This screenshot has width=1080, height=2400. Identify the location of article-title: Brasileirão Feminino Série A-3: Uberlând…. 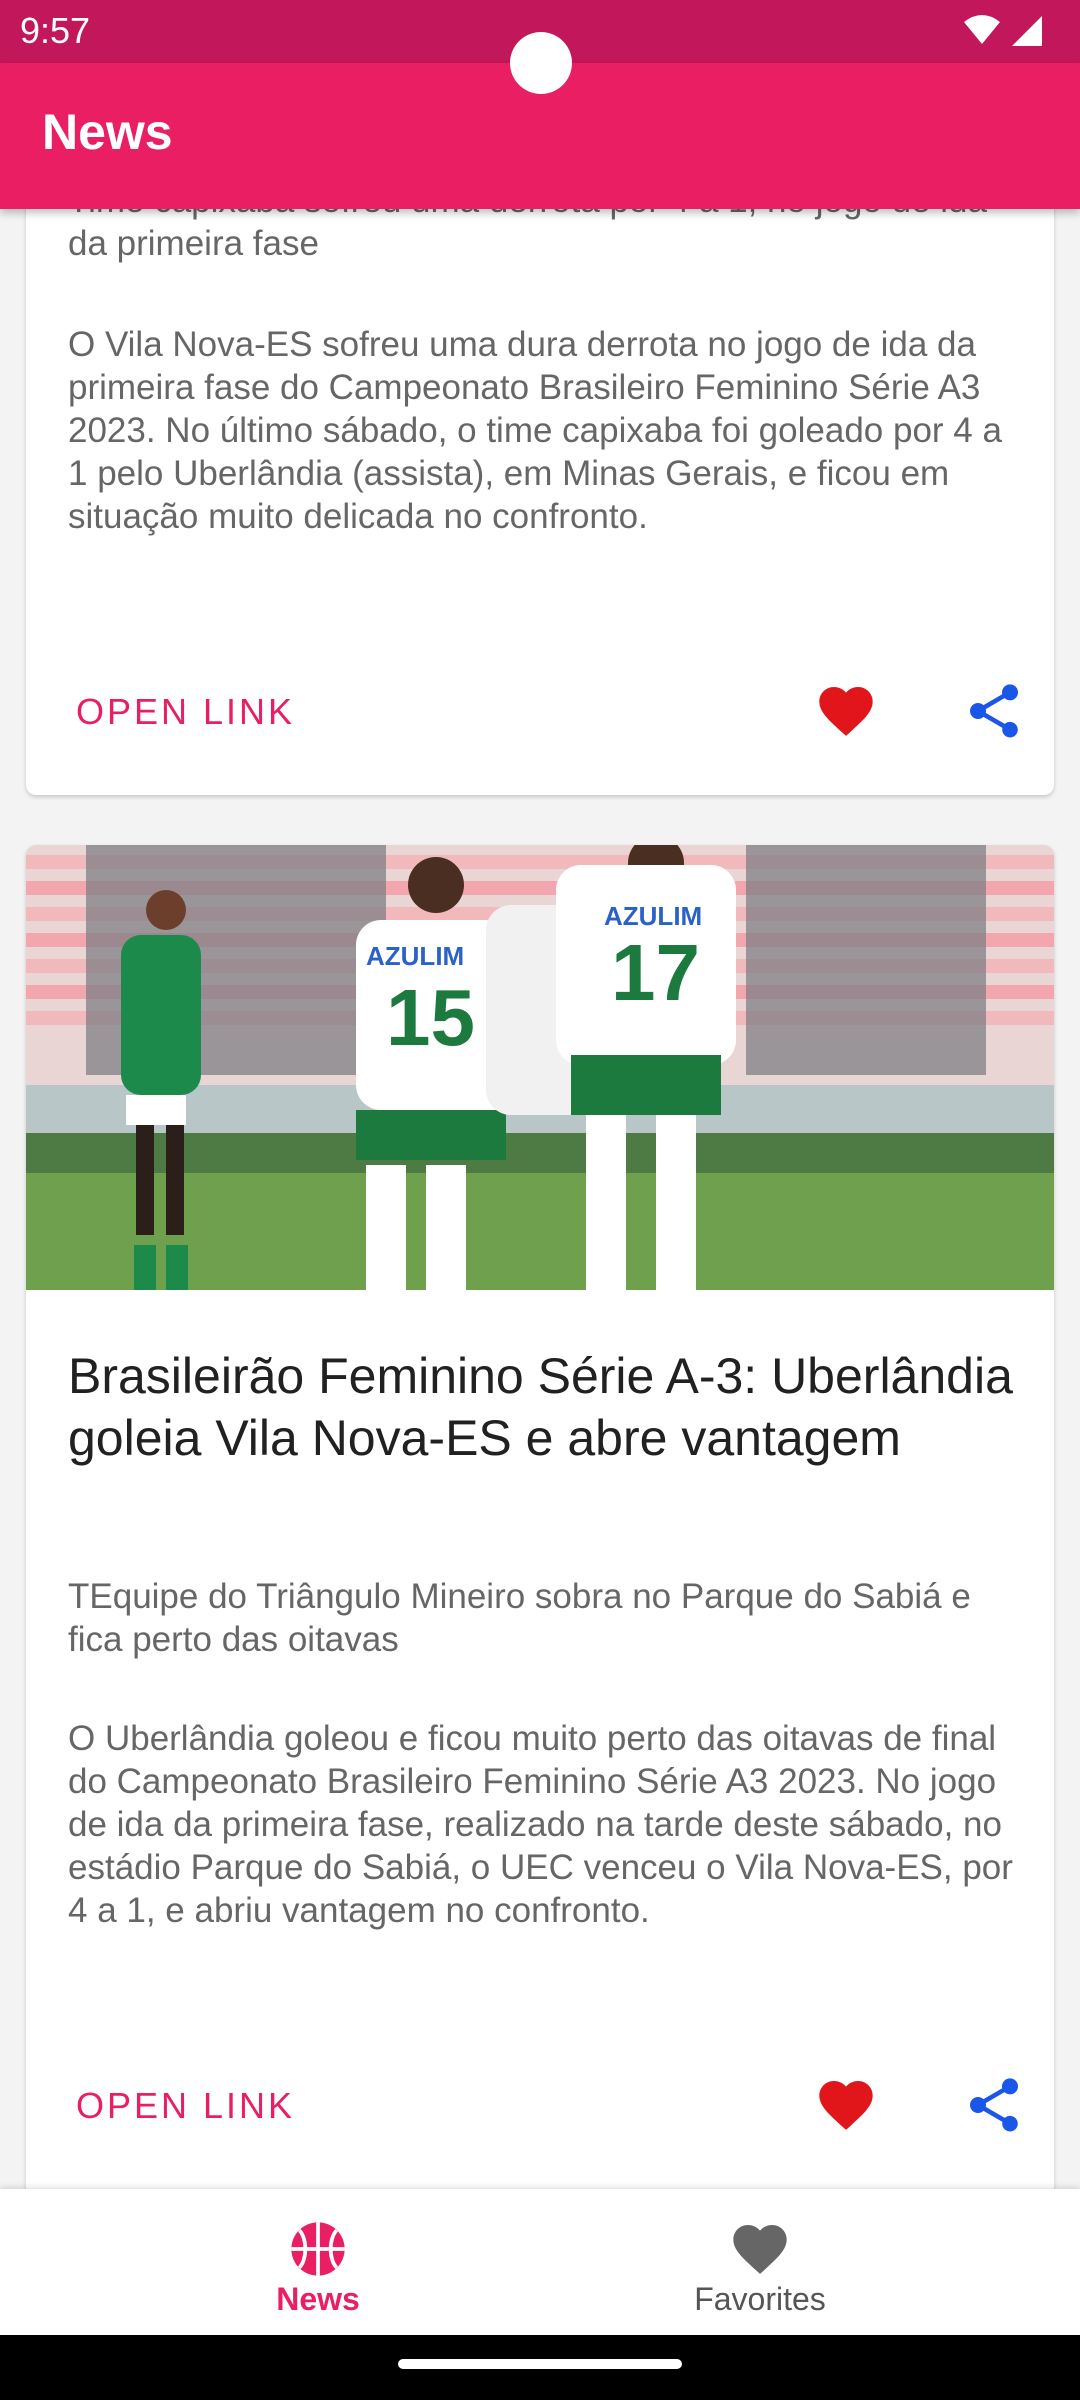
(540, 1407).